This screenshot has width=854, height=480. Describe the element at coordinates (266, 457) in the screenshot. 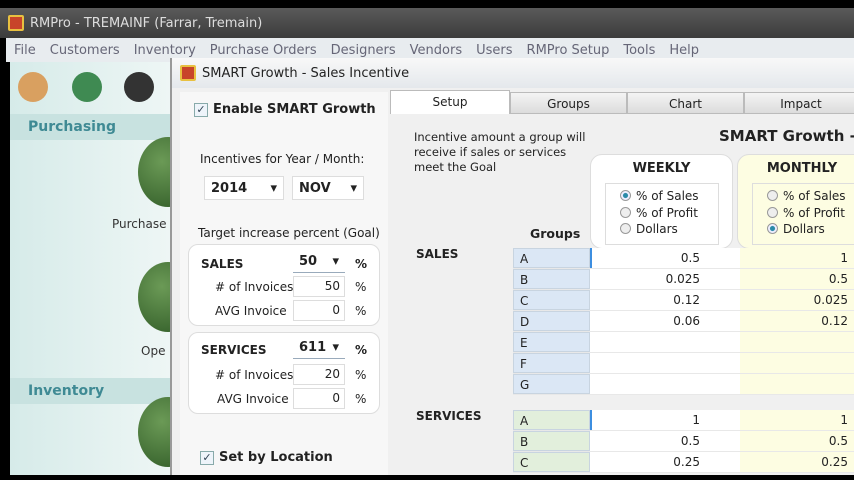

I see `set-by-location-checkbox: ✓ Set by Location` at that location.